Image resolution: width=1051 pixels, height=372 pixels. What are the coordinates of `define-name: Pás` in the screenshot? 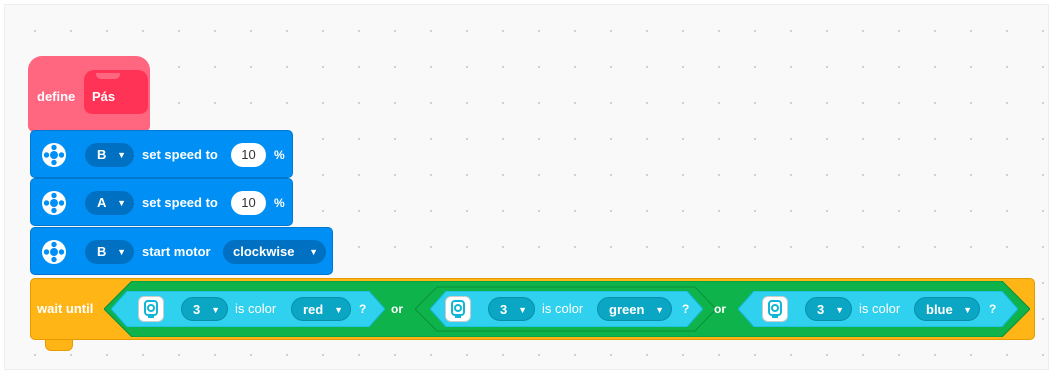 It's located at (104, 96).